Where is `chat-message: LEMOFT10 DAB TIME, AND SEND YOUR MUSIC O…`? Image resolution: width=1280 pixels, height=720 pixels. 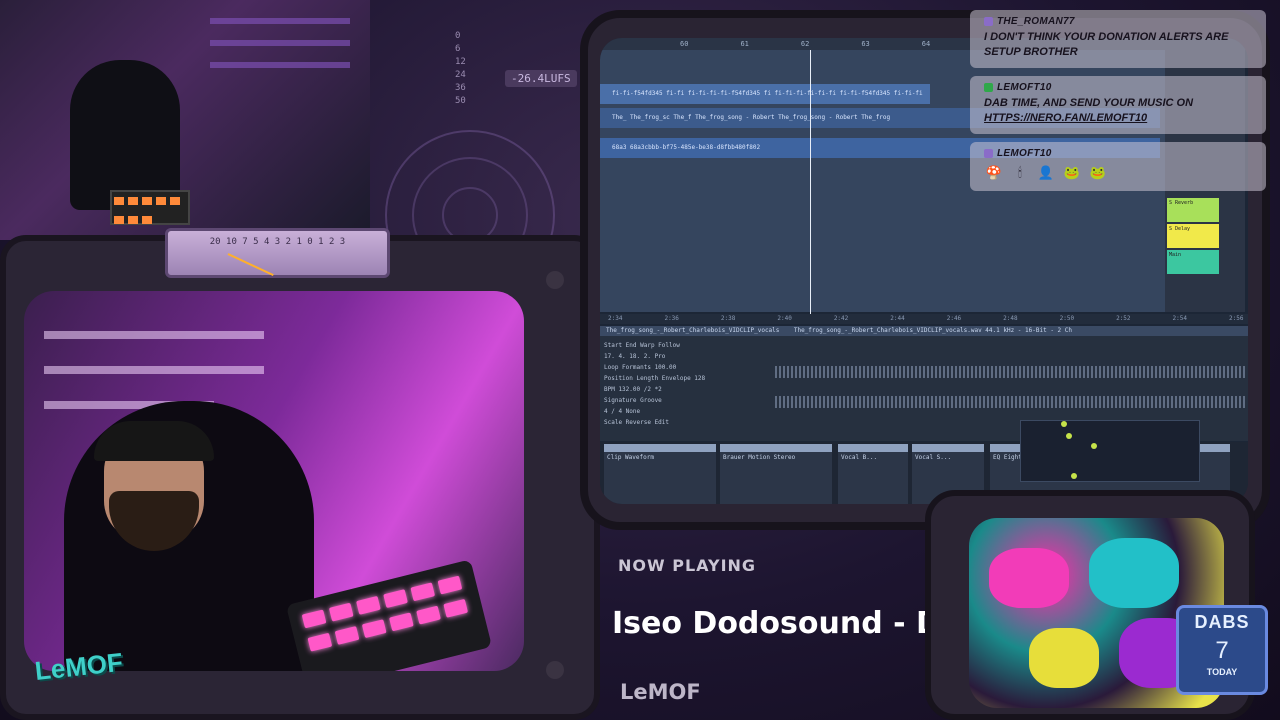 chat-message: LEMOFT10 DAB TIME, AND SEND YOUR MUSIC O… is located at coordinates (1118, 105).